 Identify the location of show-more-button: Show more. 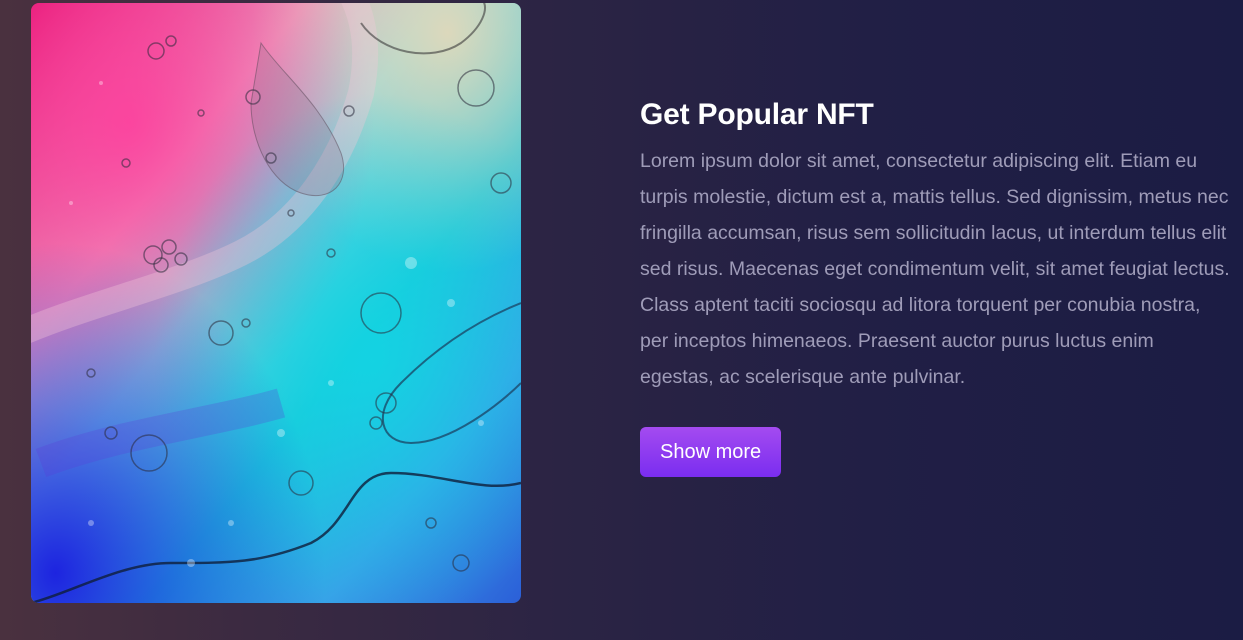
(711, 452).